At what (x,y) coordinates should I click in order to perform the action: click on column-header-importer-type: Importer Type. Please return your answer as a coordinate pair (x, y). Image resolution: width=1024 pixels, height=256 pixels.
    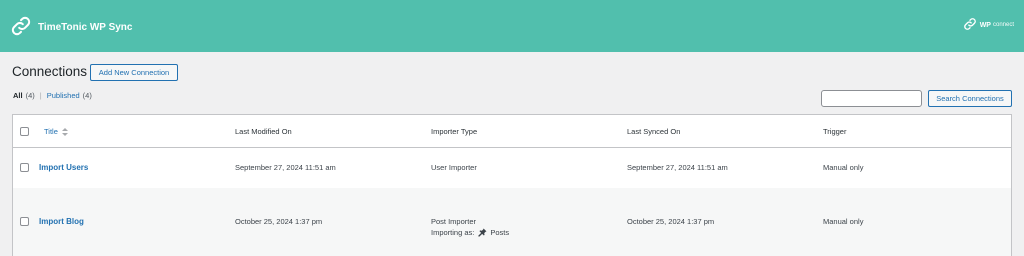
    Looking at the image, I should click on (454, 131).